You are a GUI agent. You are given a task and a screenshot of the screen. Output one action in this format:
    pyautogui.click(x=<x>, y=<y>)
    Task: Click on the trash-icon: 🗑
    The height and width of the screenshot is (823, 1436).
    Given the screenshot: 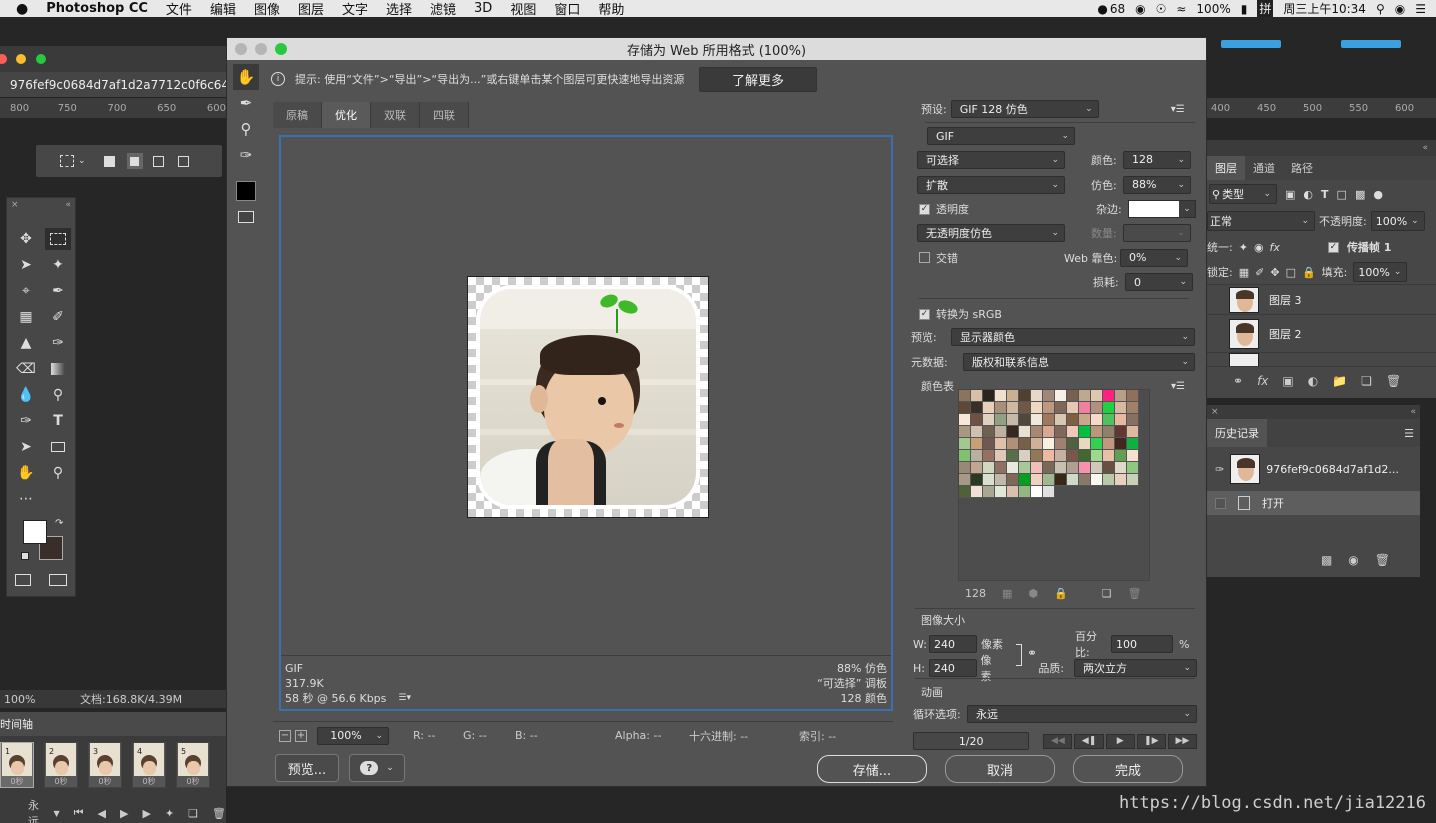 What is the action you would take?
    pyautogui.click(x=1135, y=593)
    